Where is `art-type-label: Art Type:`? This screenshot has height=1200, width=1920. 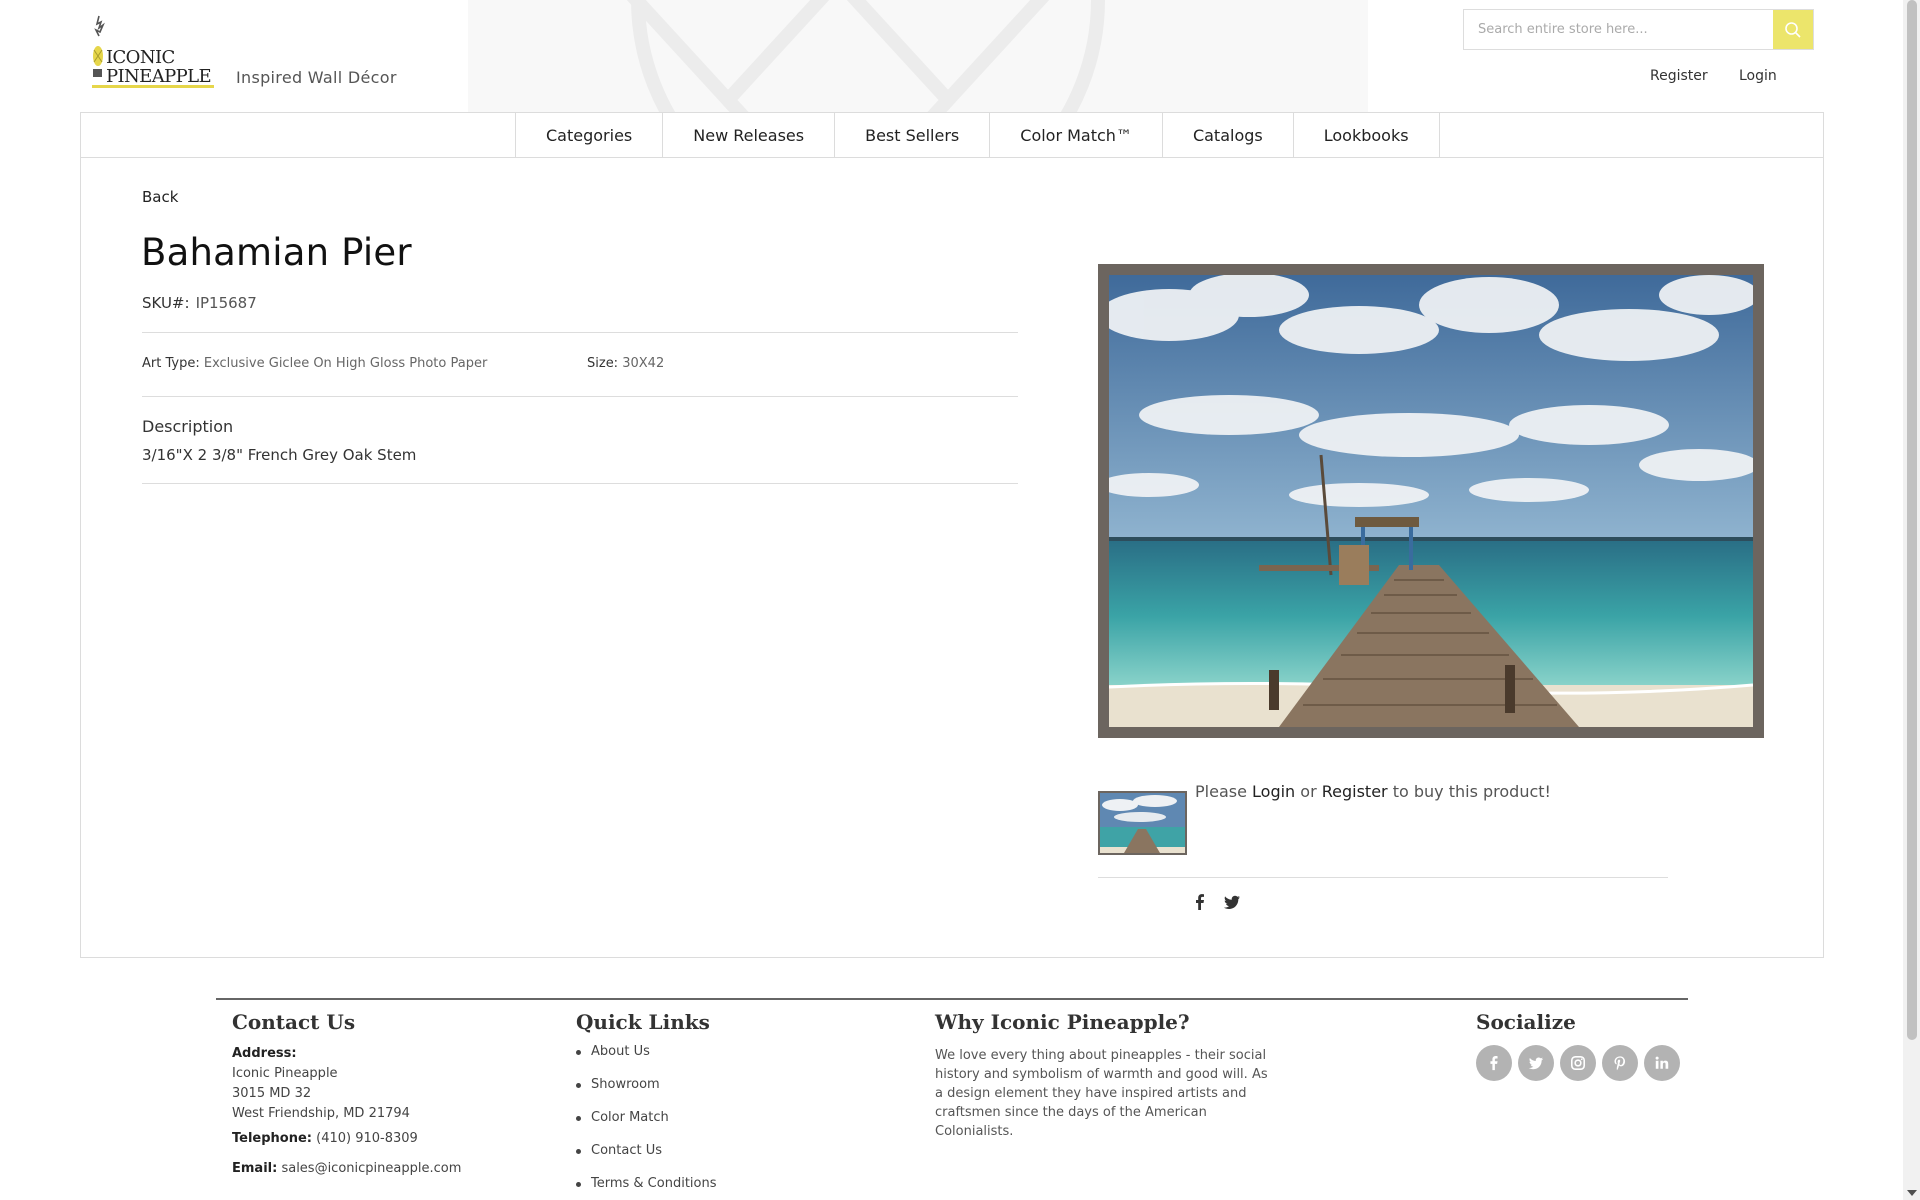
art-type-label: Art Type: is located at coordinates (171, 363).